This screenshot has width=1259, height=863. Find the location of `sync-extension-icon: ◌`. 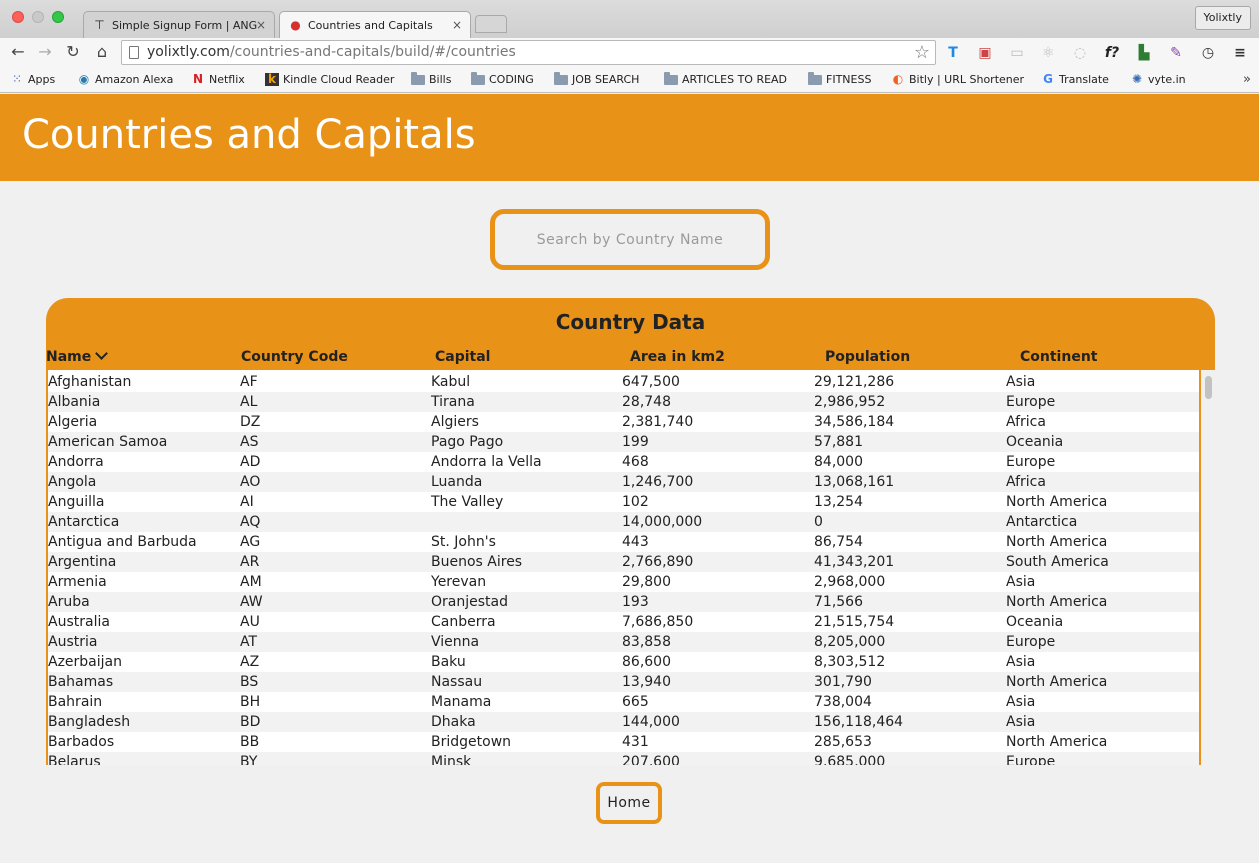

sync-extension-icon: ◌ is located at coordinates (1080, 53).